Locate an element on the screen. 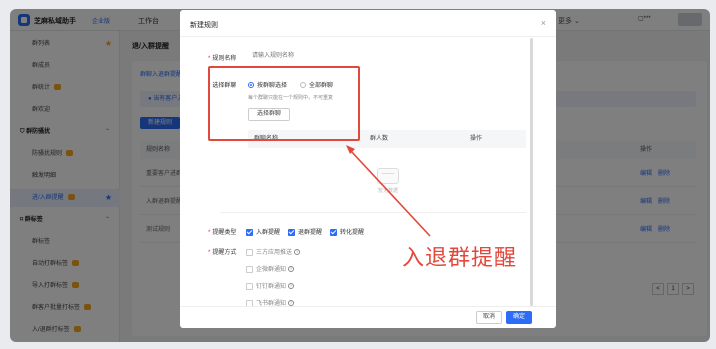 This screenshot has height=349, width=716. checkbox-label: 钉钉群通知 is located at coordinates (271, 287).